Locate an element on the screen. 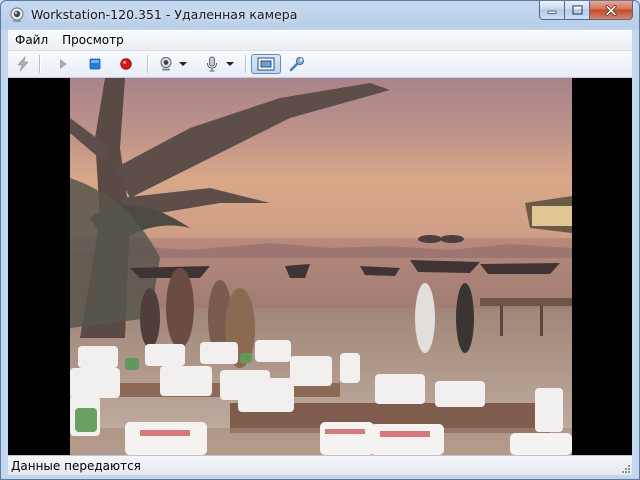 The height and width of the screenshot is (480, 640). microphone-dropdown is located at coordinates (230, 64).